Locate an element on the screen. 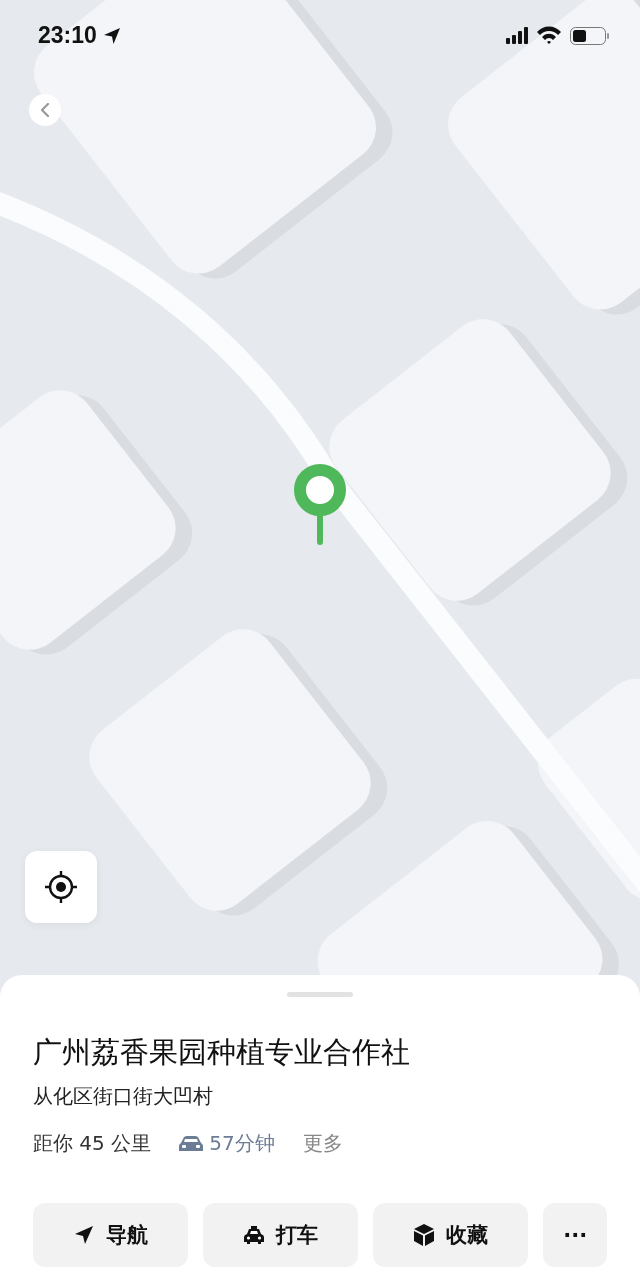 The width and height of the screenshot is (640, 1272). place-name: 广州荔香果园种植专业合作社 is located at coordinates (222, 1052).